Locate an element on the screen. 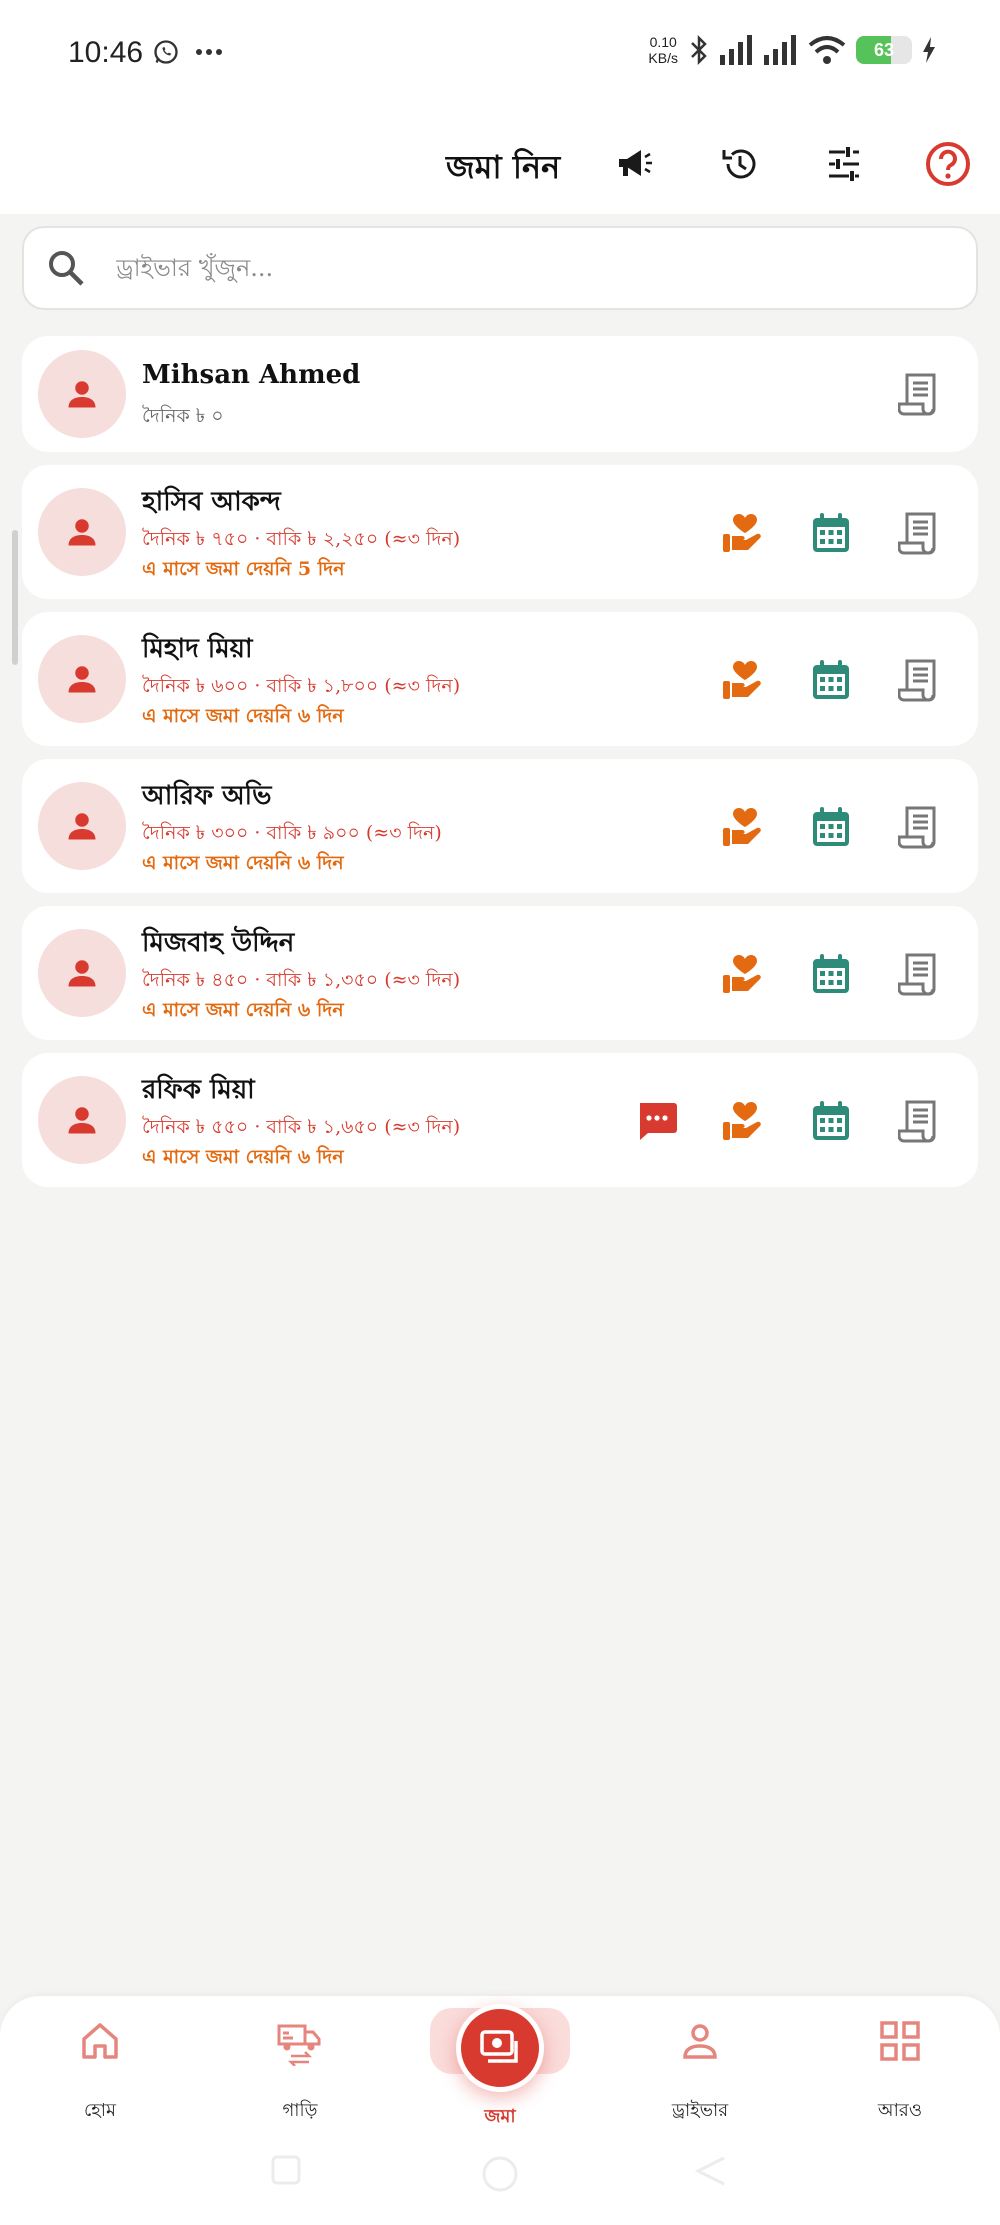  driver-name: মিজবাহ উদ্দিন is located at coordinates (218, 943).